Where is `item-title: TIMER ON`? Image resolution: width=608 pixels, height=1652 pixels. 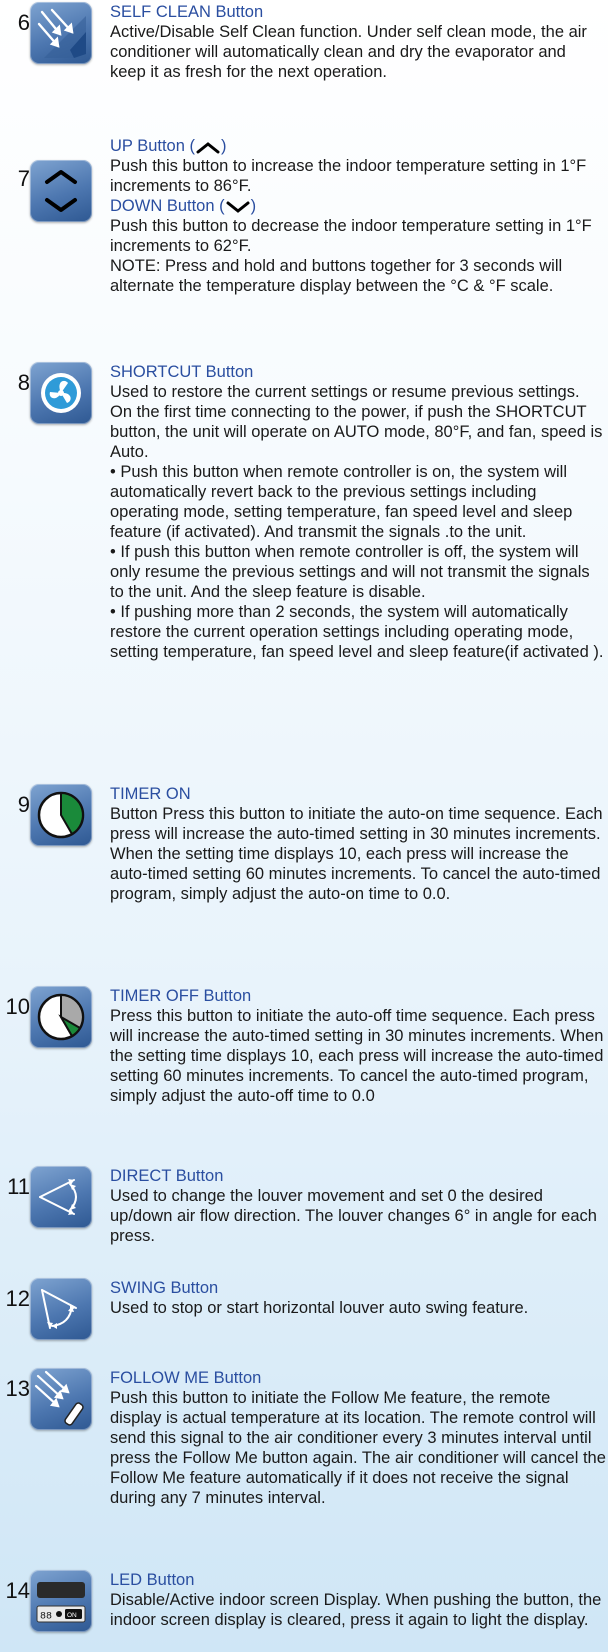 item-title: TIMER ON is located at coordinates (150, 794).